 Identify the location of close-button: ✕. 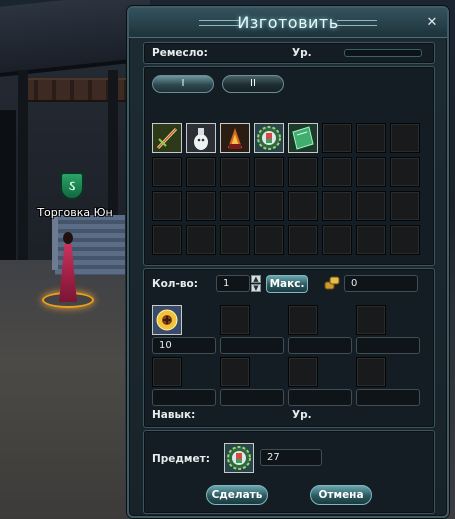
(432, 23).